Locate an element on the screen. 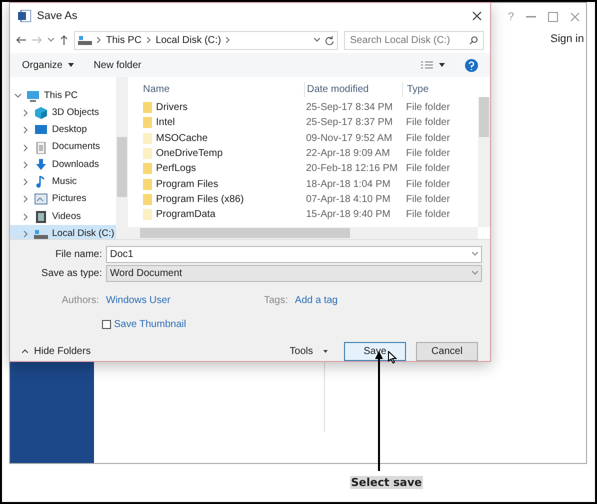 The image size is (597, 504). tags-link: Add a tag is located at coordinates (316, 300).